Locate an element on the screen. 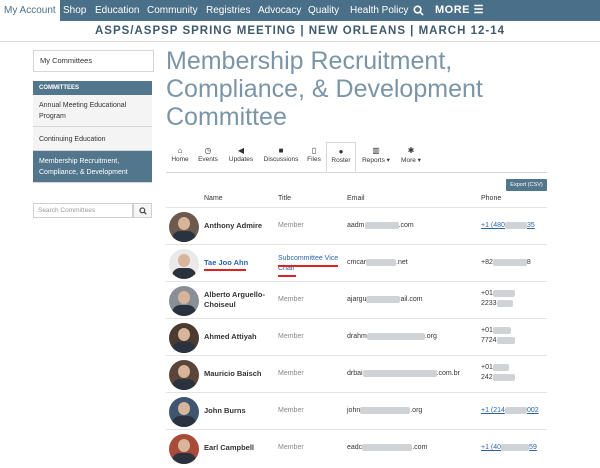 This screenshot has width=600, height=468. bar-chart-icon: ▥ is located at coordinates (376, 150).